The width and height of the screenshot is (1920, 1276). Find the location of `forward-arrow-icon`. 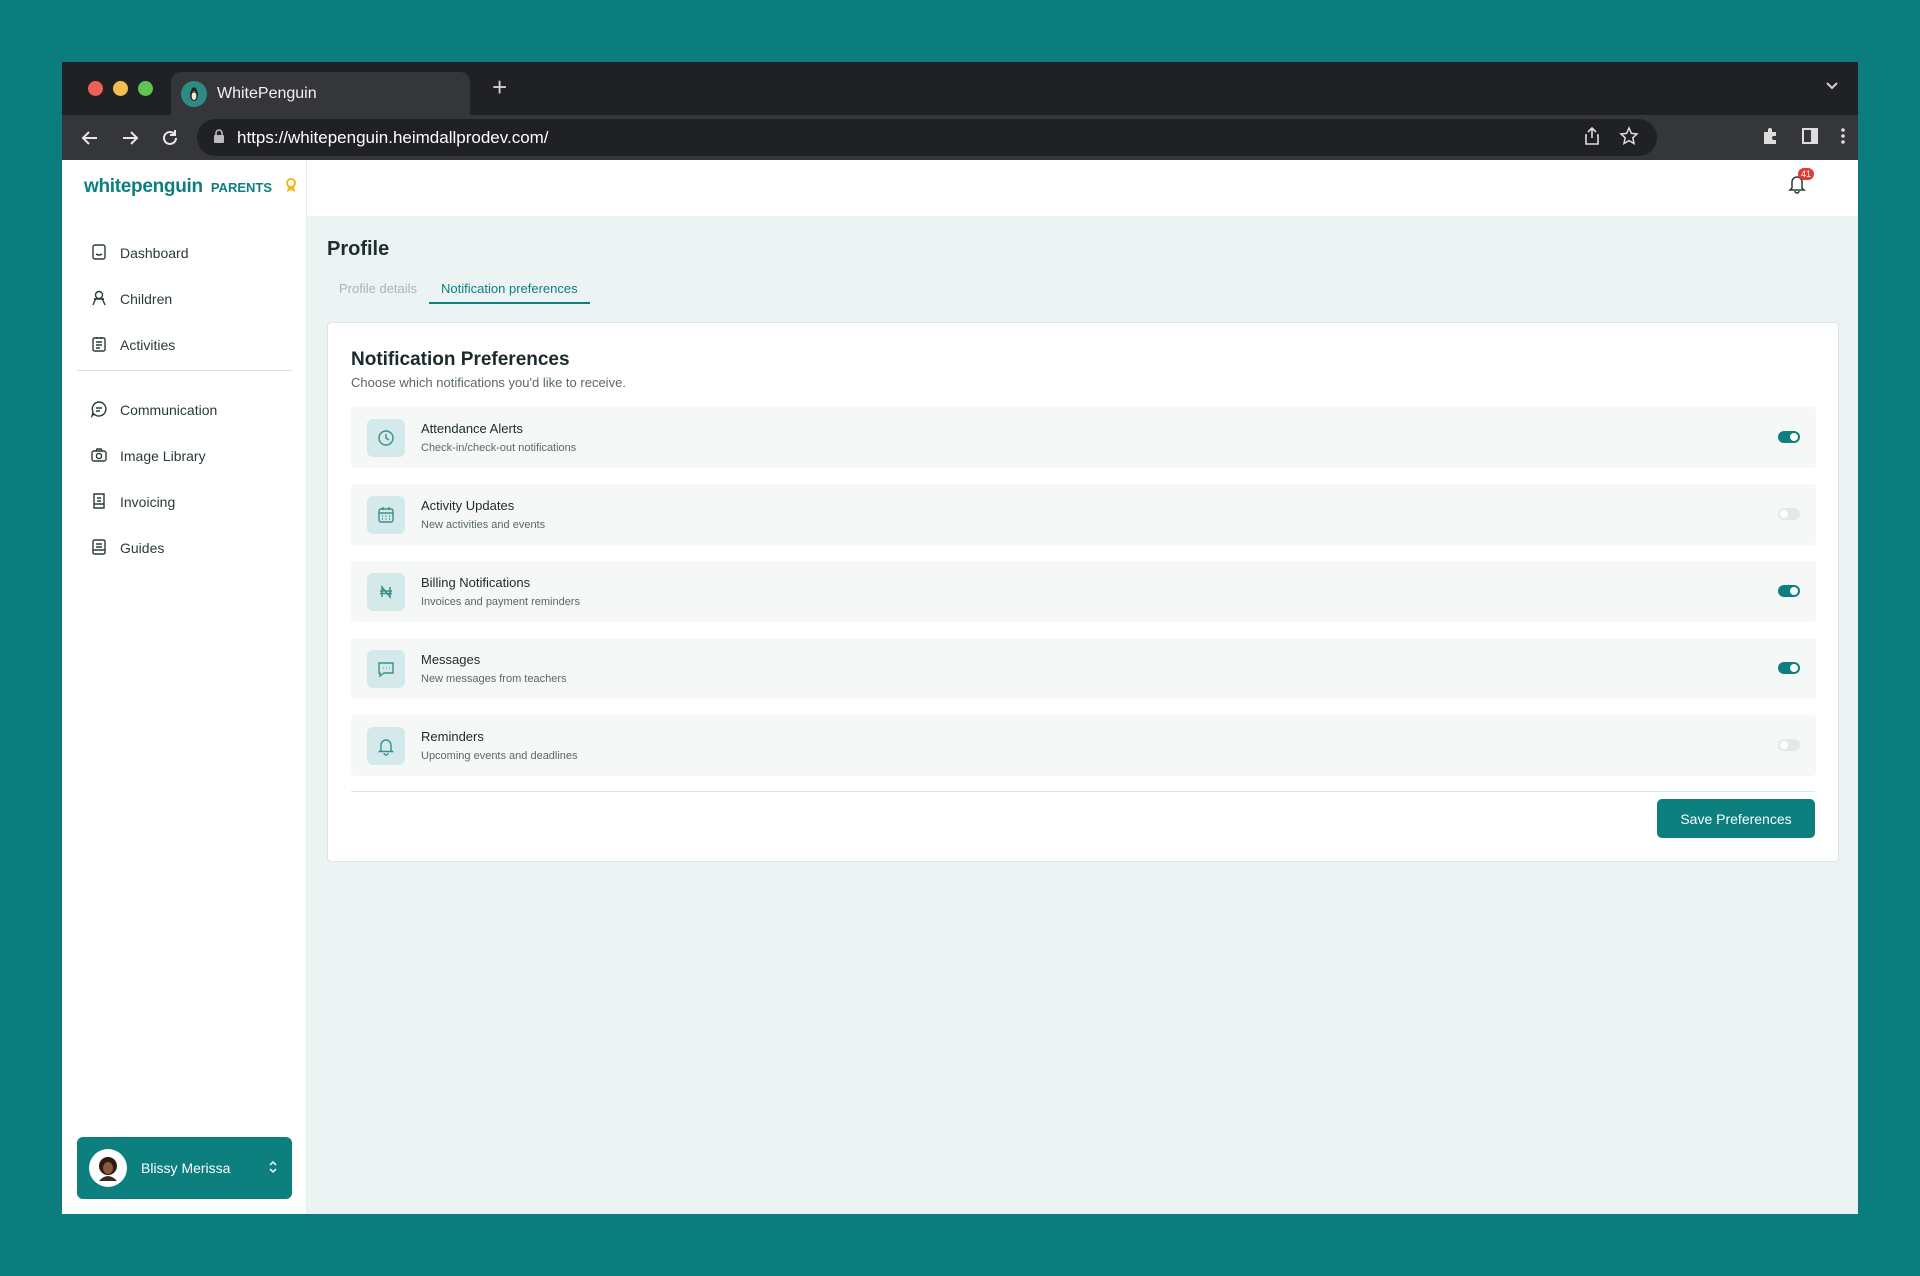

forward-arrow-icon is located at coordinates (130, 138).